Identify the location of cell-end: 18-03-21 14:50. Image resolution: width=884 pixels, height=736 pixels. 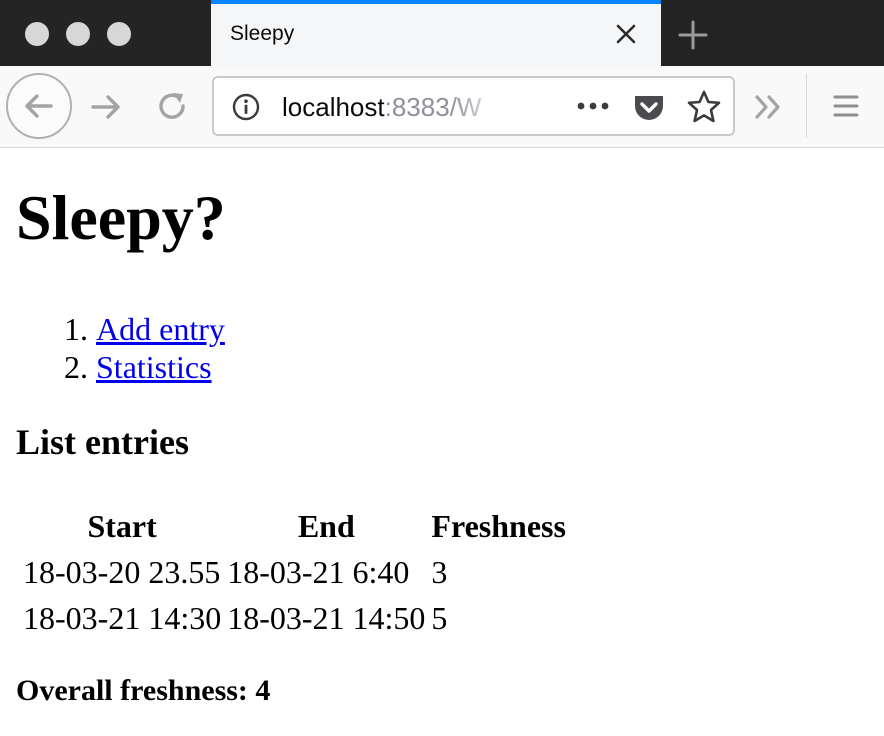
(326, 618).